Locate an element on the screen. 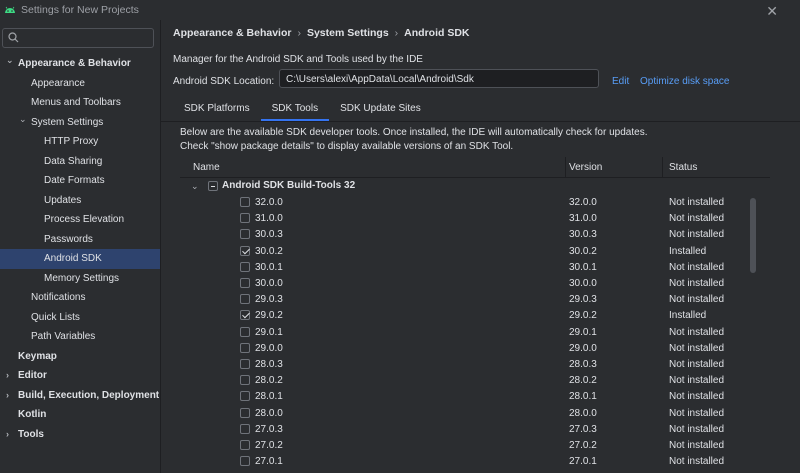 This screenshot has width=800, height=473. column-status: Status is located at coordinates (683, 167).